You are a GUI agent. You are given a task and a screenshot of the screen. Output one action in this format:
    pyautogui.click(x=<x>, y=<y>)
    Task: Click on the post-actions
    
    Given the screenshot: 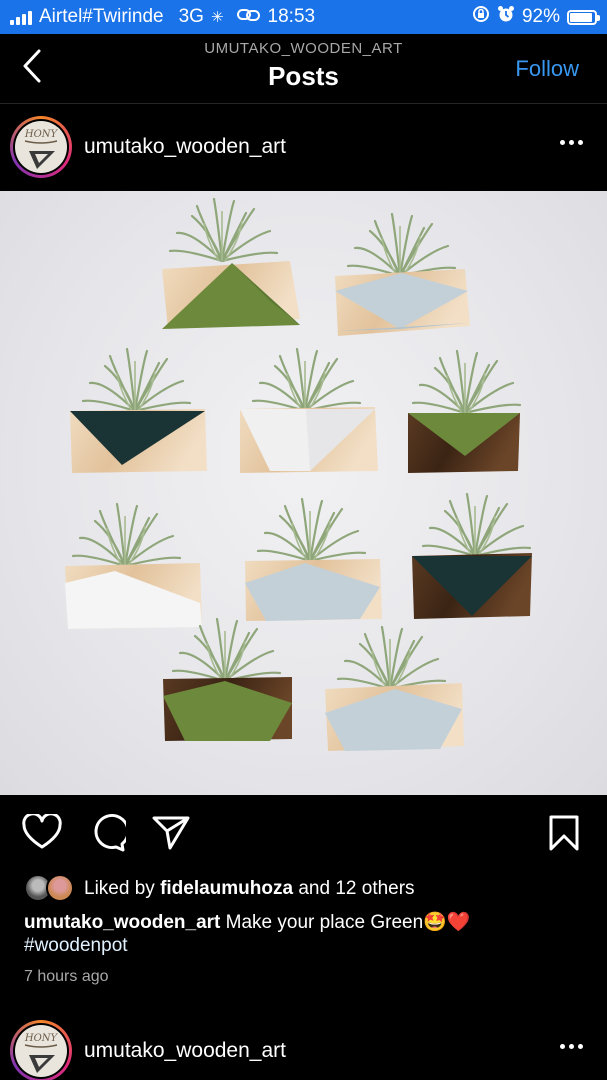 What is the action you would take?
    pyautogui.click(x=303, y=835)
    